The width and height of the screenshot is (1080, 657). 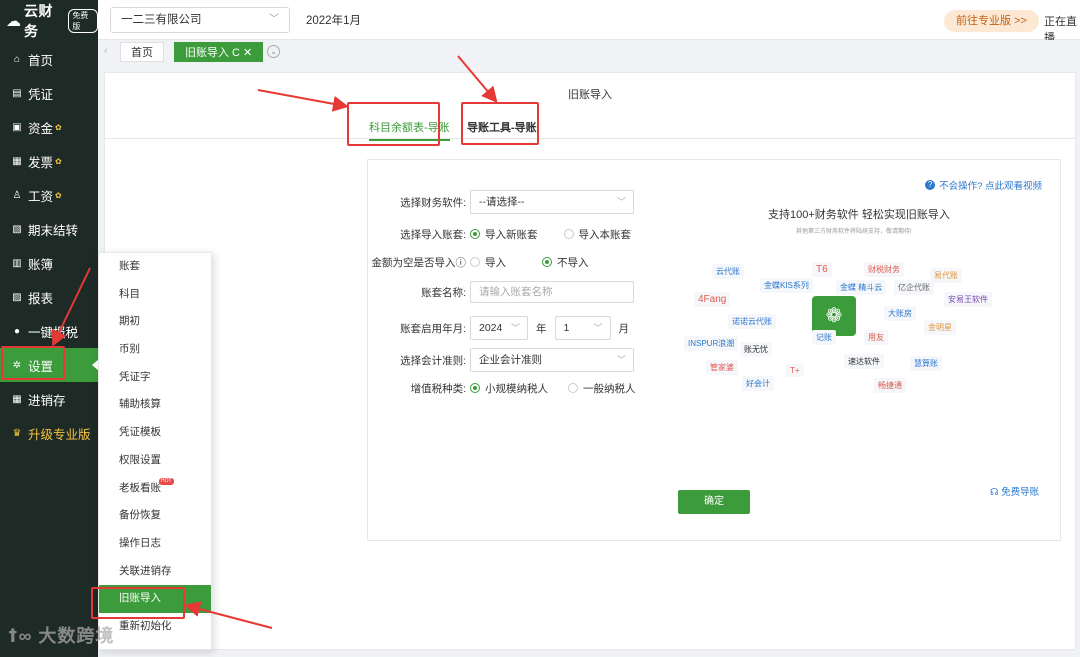 I want to click on software-brand-tag: 账无忧, so click(x=756, y=349).